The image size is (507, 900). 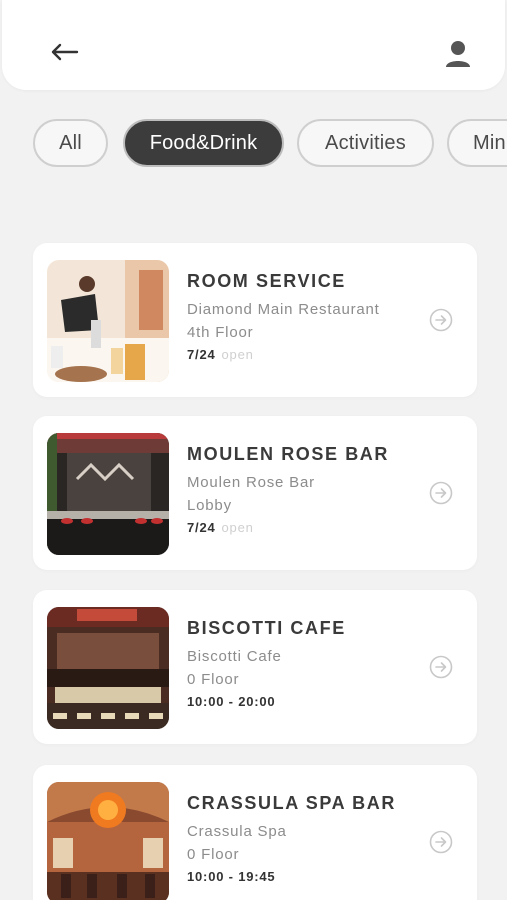 What do you see at coordinates (108, 321) in the screenshot?
I see `venue-image-room-service` at bounding box center [108, 321].